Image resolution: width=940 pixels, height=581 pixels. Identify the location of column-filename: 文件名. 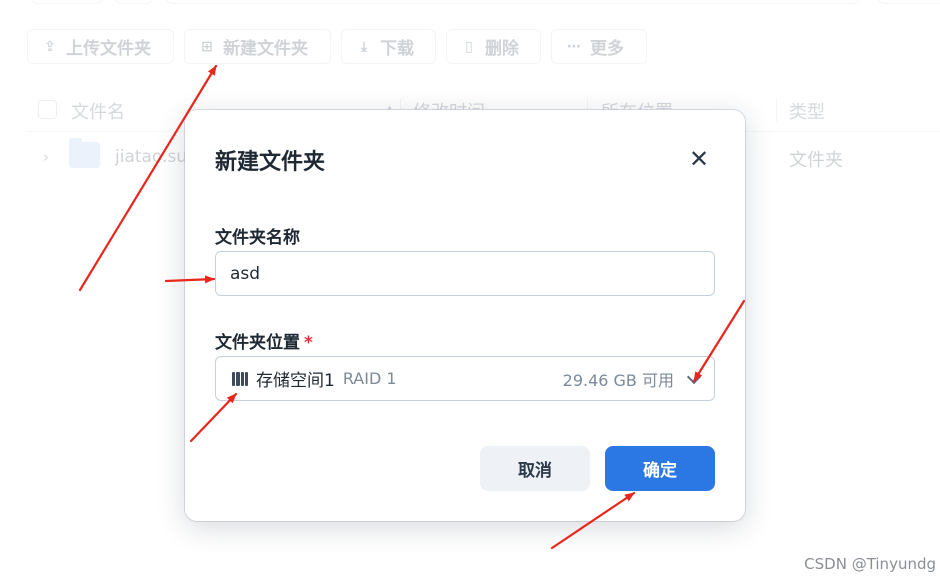
(98, 111).